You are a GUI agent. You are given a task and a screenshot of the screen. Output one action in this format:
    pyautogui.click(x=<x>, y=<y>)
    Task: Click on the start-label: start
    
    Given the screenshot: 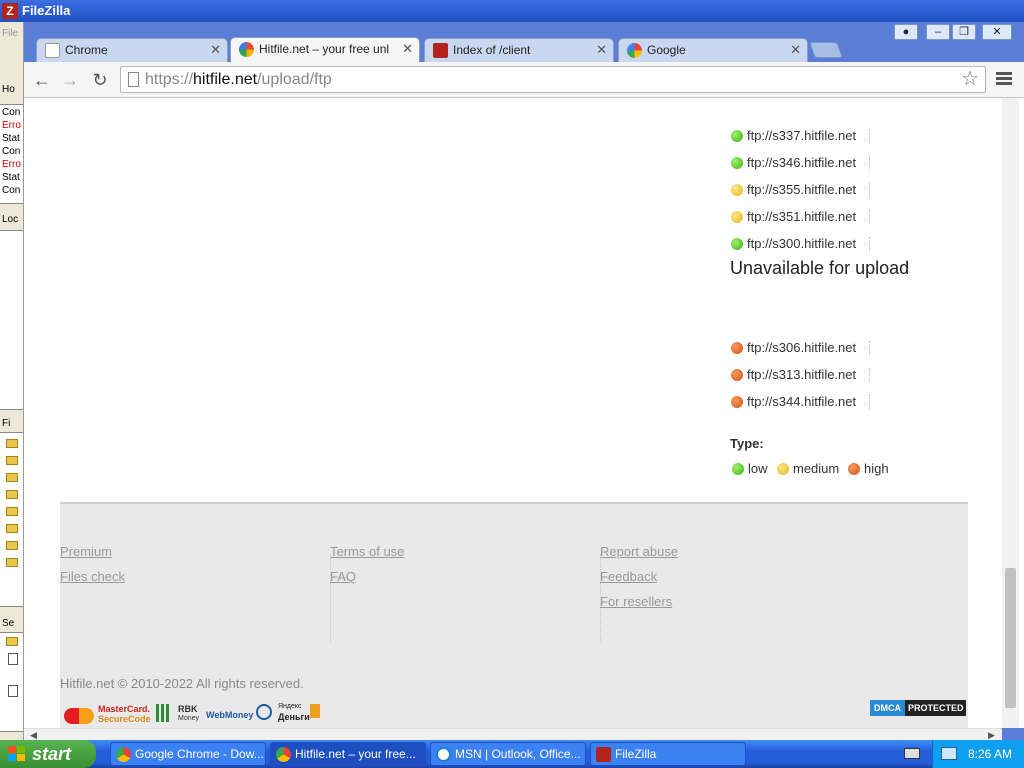 What is the action you would take?
    pyautogui.click(x=52, y=754)
    